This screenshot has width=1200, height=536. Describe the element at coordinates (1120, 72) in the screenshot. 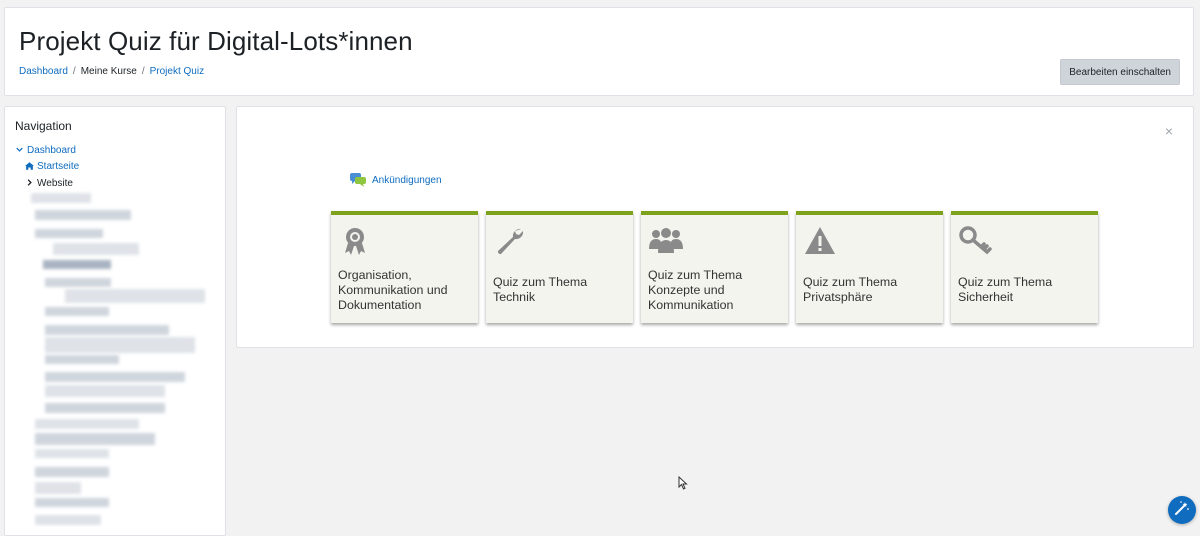

I see `edit-mode-button: Bearbeiten einschalten` at that location.